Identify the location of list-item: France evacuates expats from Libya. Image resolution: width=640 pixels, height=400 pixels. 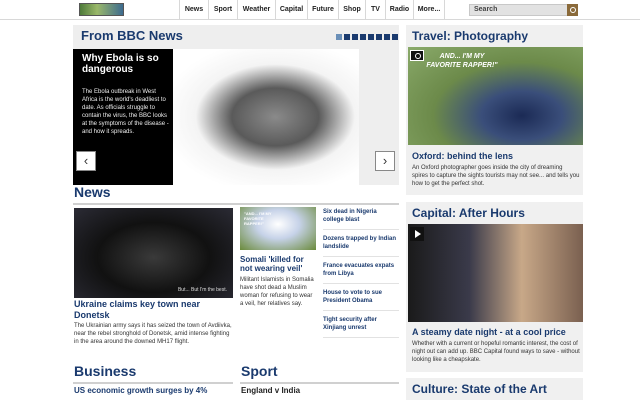
(361, 272).